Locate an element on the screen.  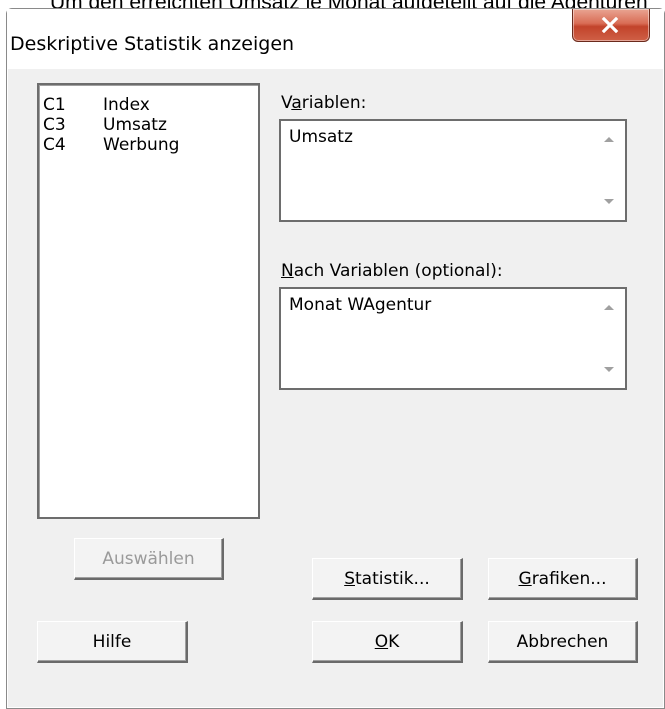
column-name: Umsatz is located at coordinates (135, 125).